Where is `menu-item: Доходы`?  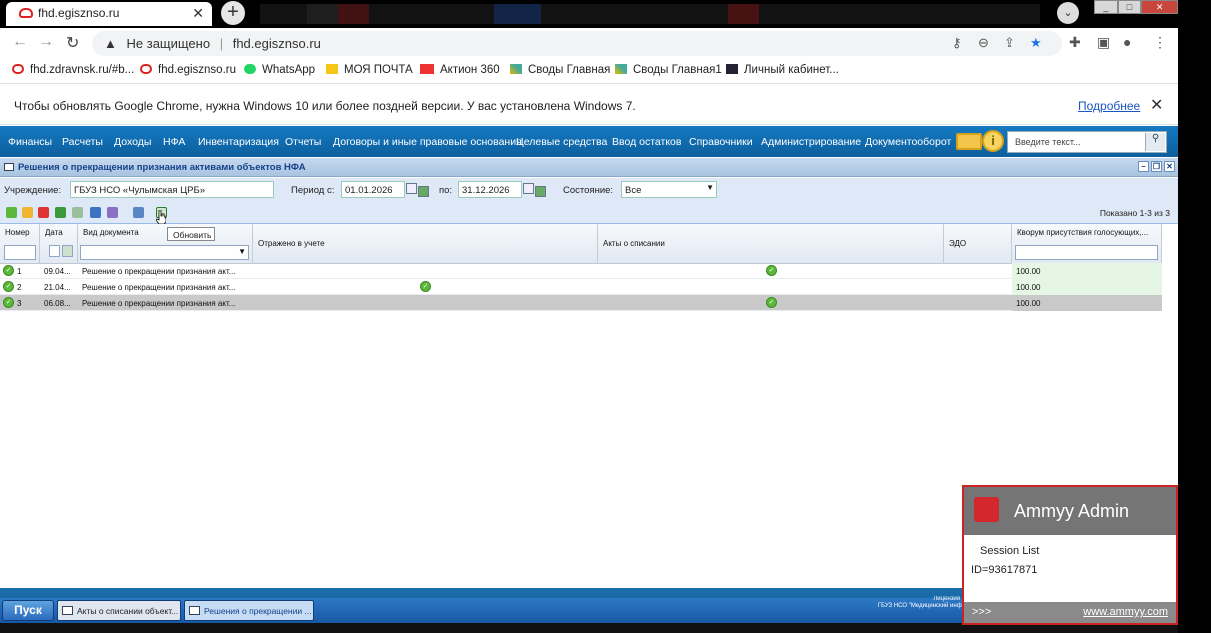
menu-item: Доходы is located at coordinates (132, 142).